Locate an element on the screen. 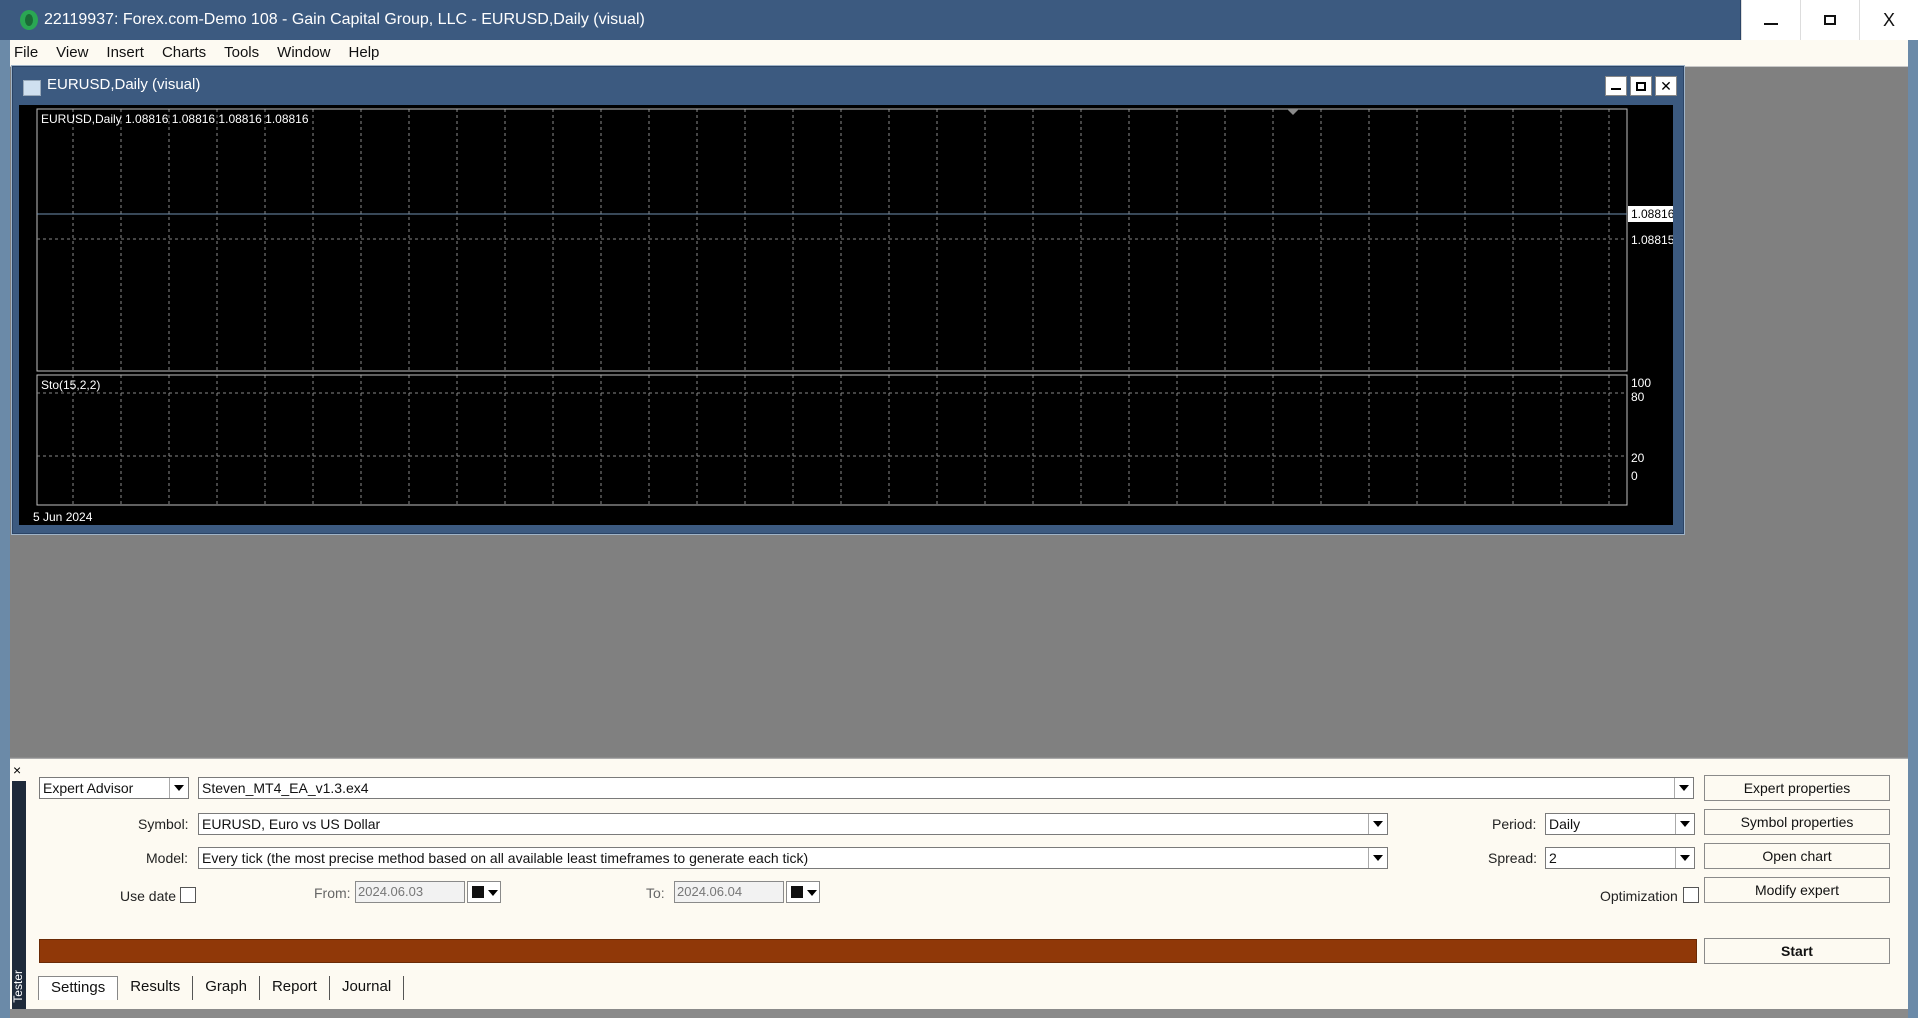  tab-graph: Graph is located at coordinates (226, 988).